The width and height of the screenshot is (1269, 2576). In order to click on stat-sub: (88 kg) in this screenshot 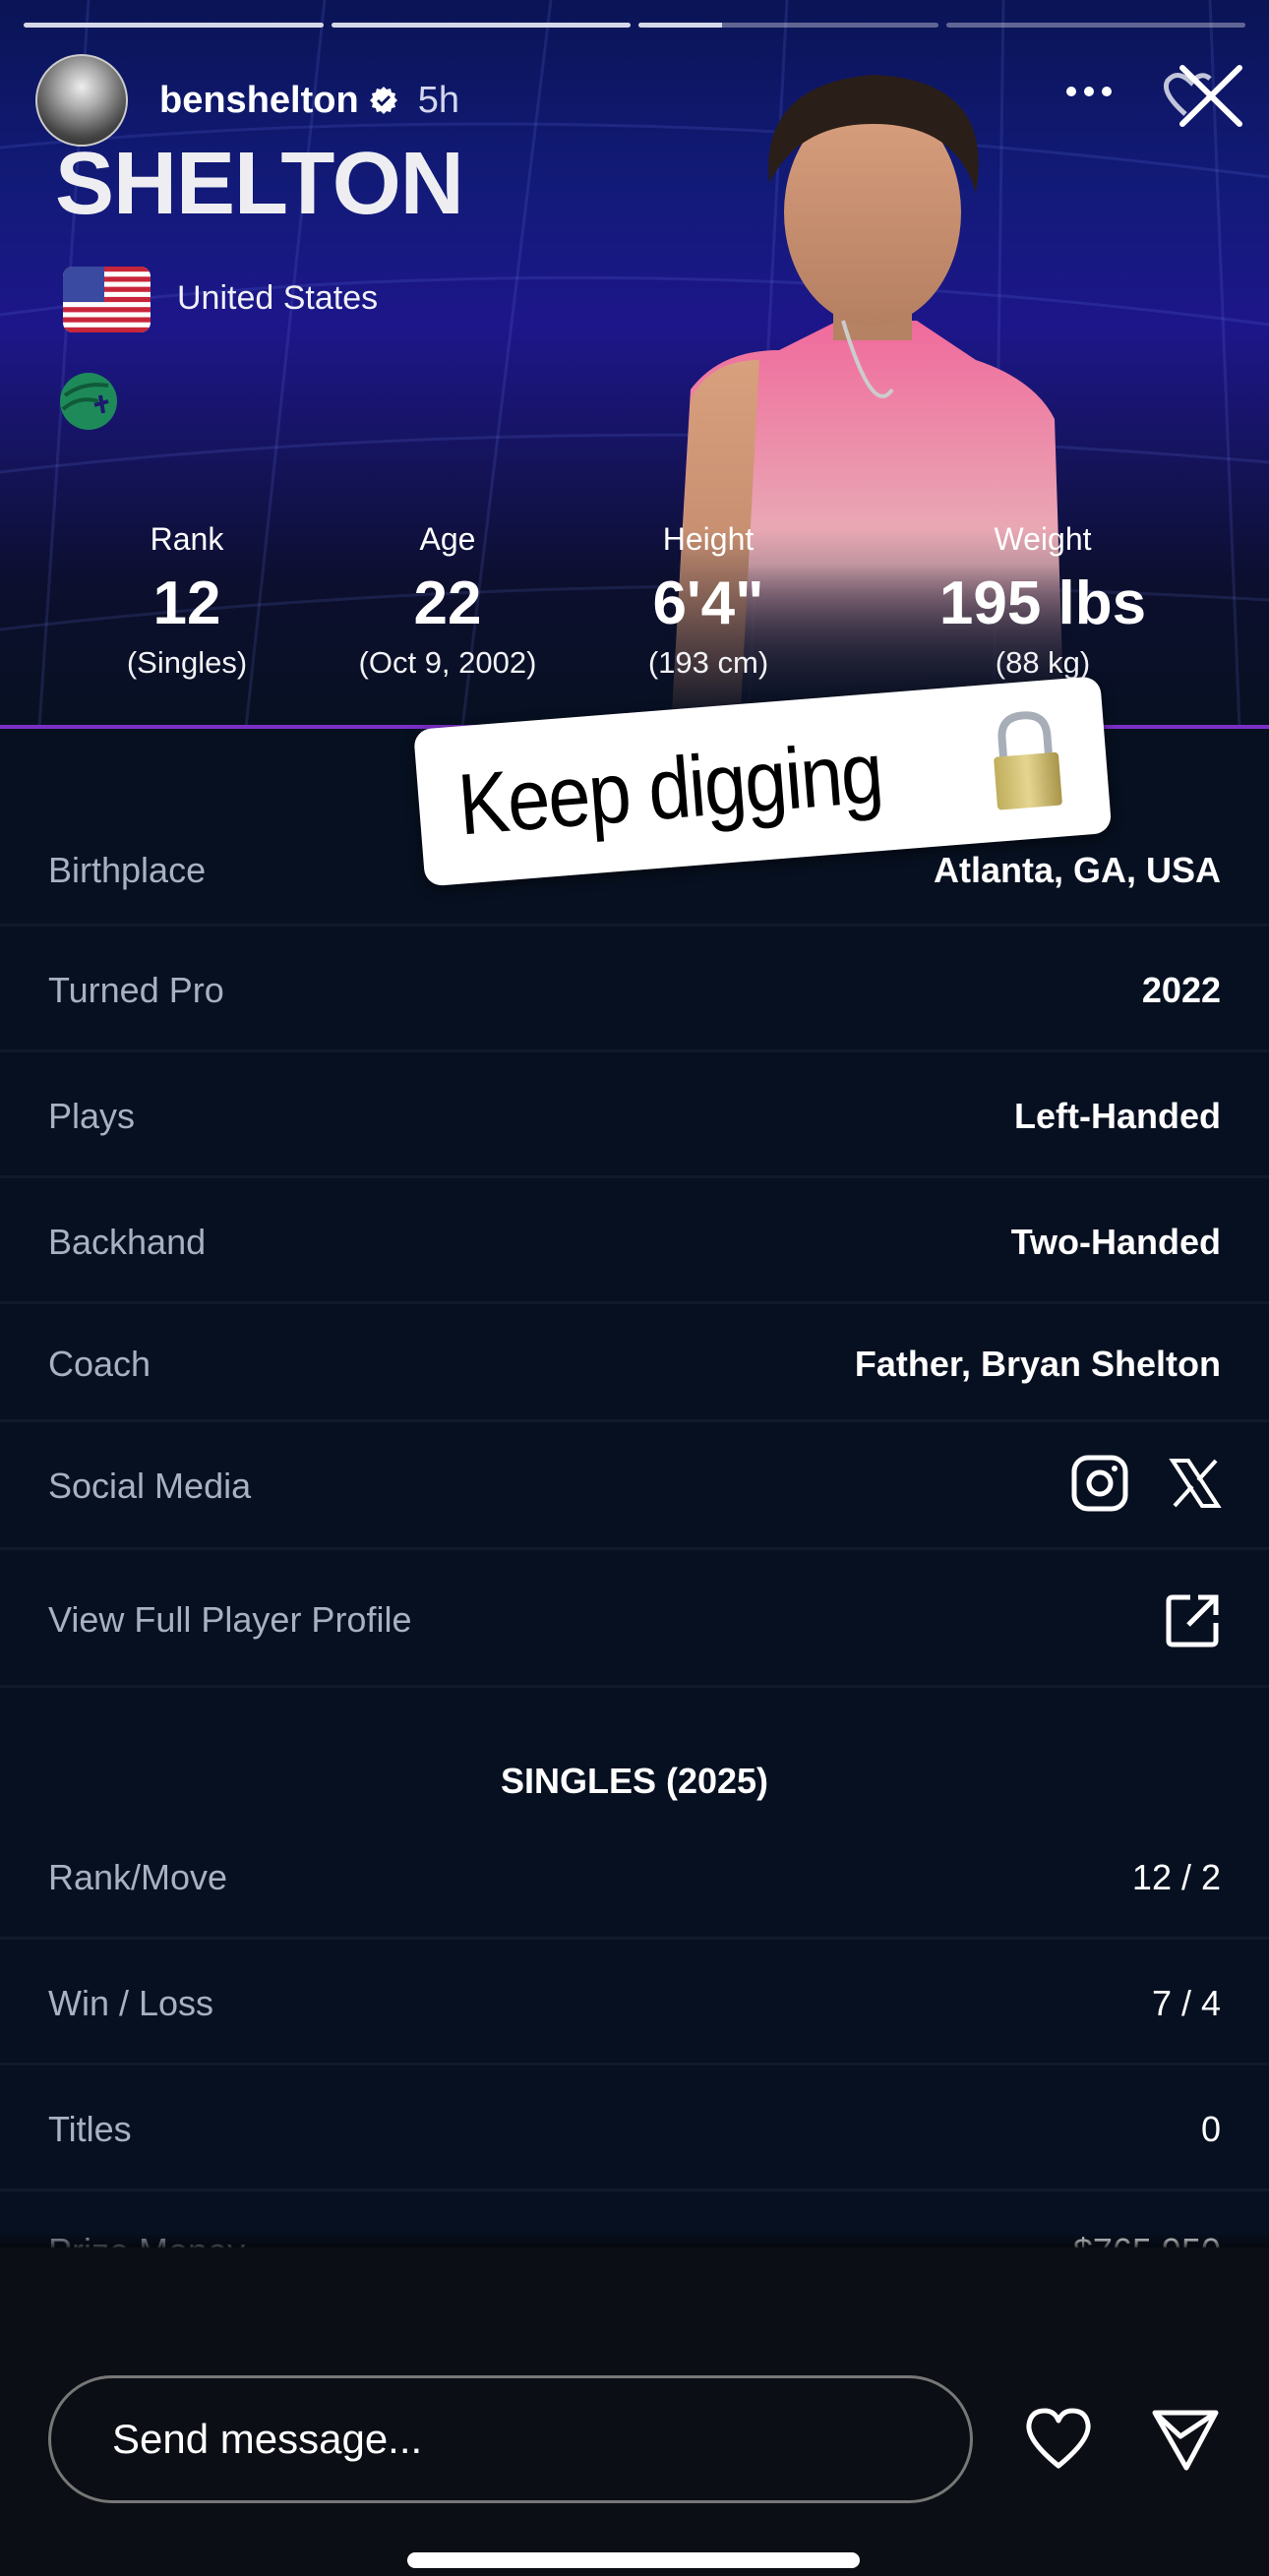, I will do `click(1043, 663)`.